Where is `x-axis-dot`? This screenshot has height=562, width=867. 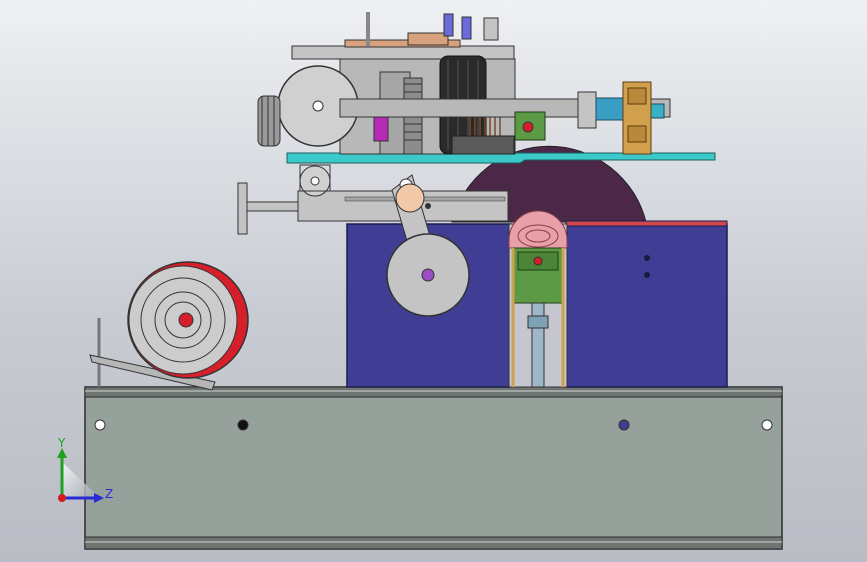 x-axis-dot is located at coordinates (62, 498).